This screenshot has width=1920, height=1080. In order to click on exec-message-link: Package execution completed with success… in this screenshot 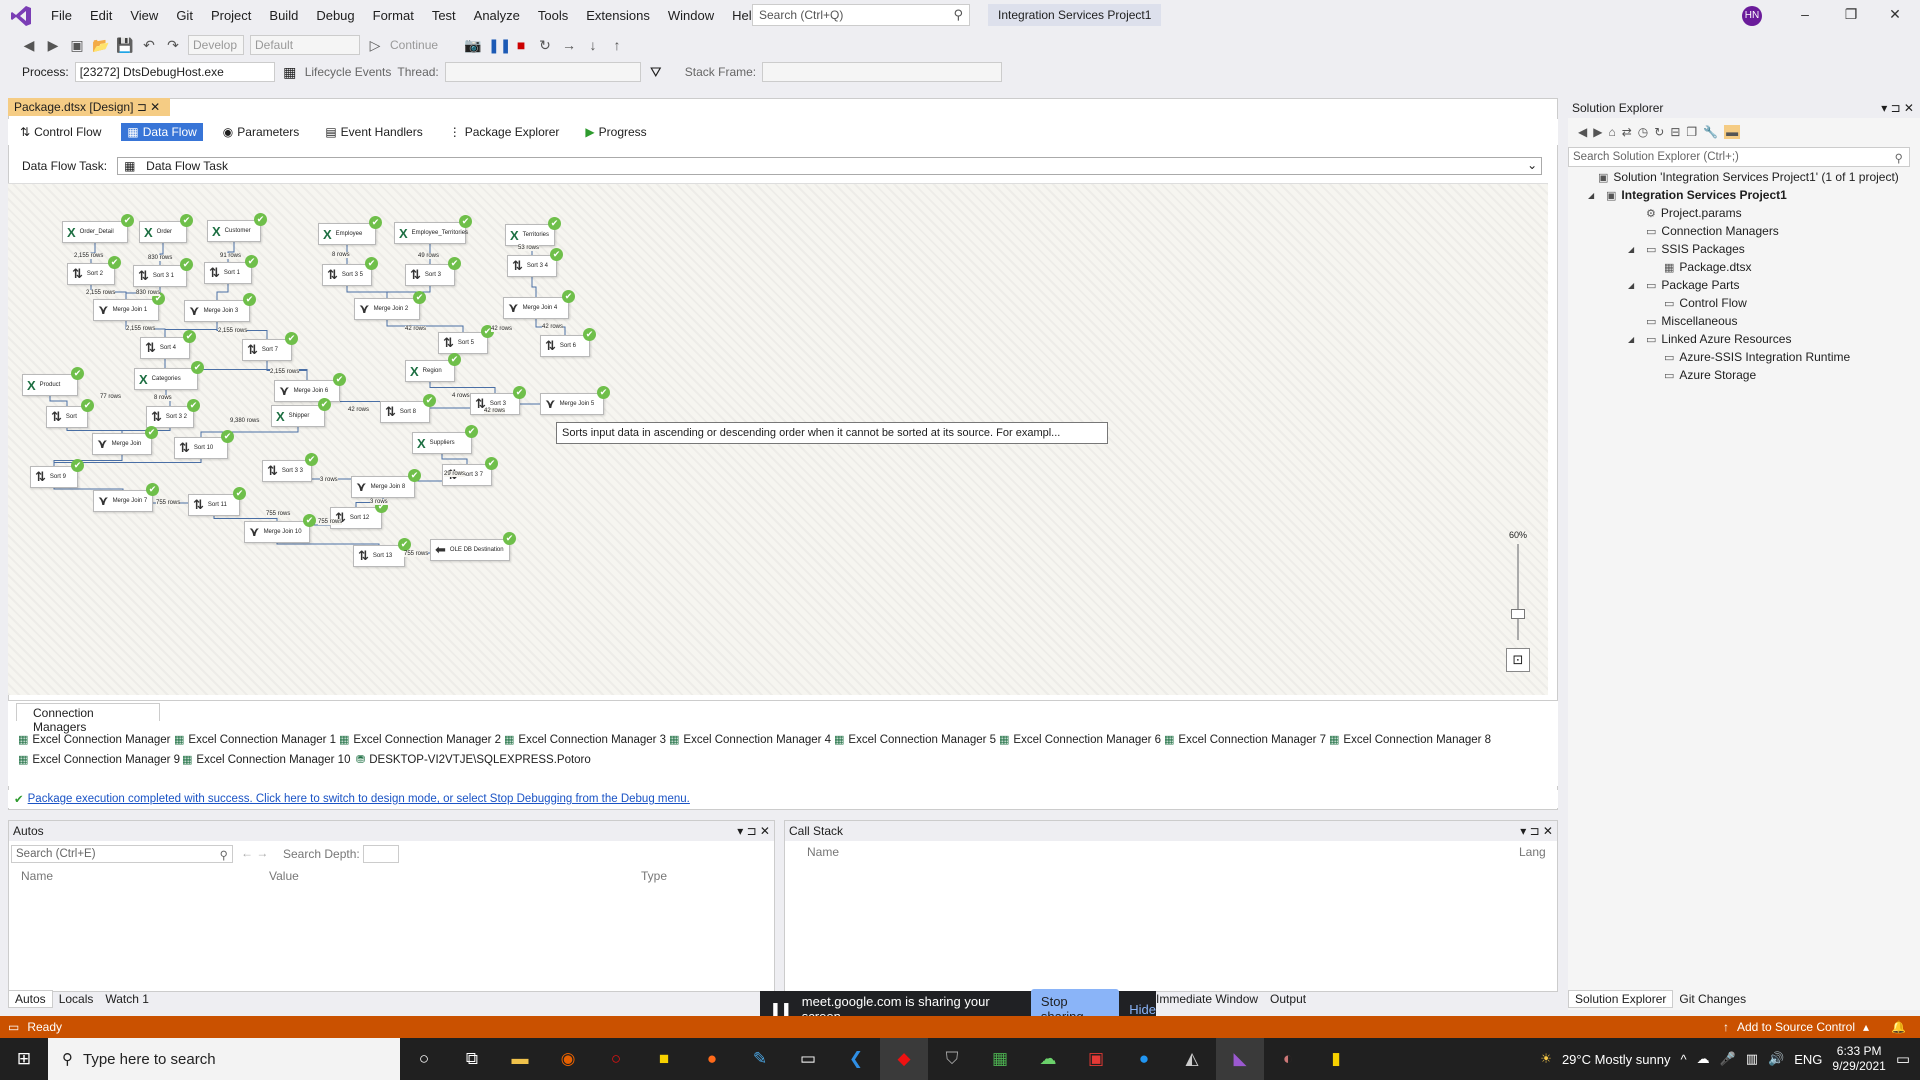, I will do `click(359, 799)`.